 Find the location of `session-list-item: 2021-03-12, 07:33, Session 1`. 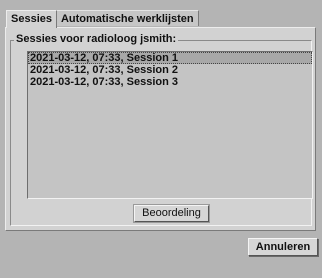

session-list-item: 2021-03-12, 07:33, Session 1 is located at coordinates (170, 58).